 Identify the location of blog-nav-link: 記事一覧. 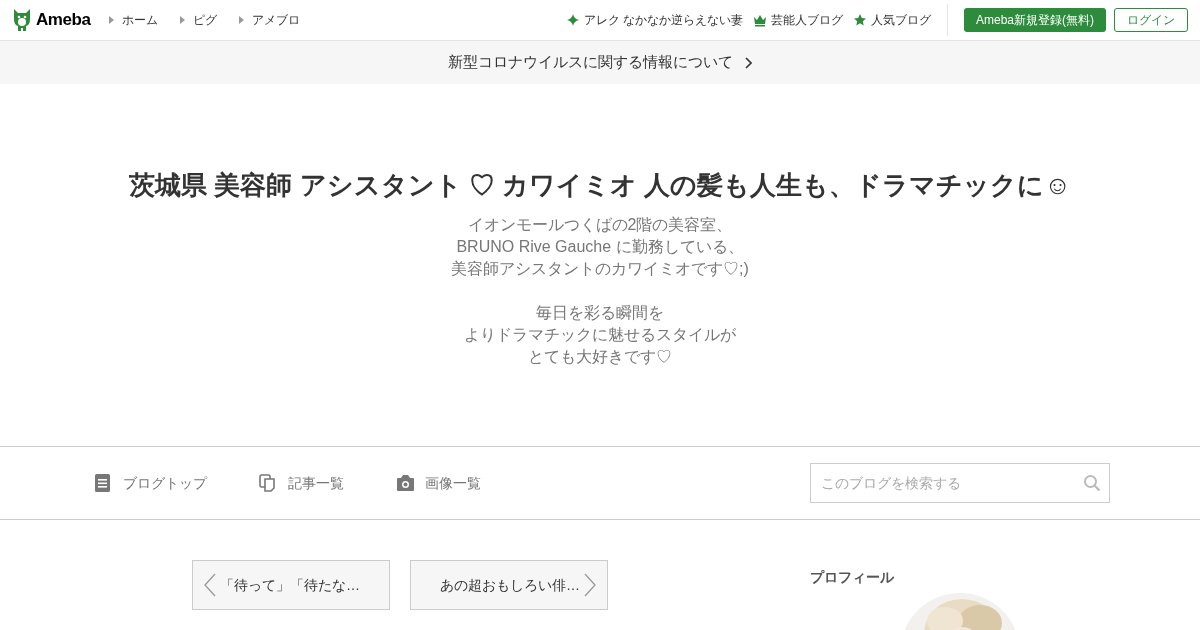
(301, 483).